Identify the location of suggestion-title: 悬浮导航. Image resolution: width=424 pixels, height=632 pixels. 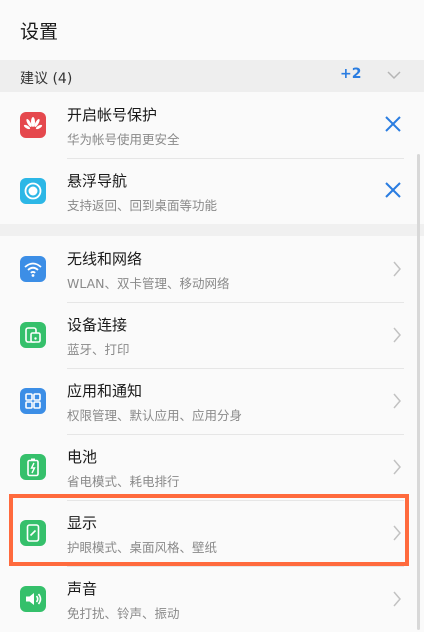
(97, 181).